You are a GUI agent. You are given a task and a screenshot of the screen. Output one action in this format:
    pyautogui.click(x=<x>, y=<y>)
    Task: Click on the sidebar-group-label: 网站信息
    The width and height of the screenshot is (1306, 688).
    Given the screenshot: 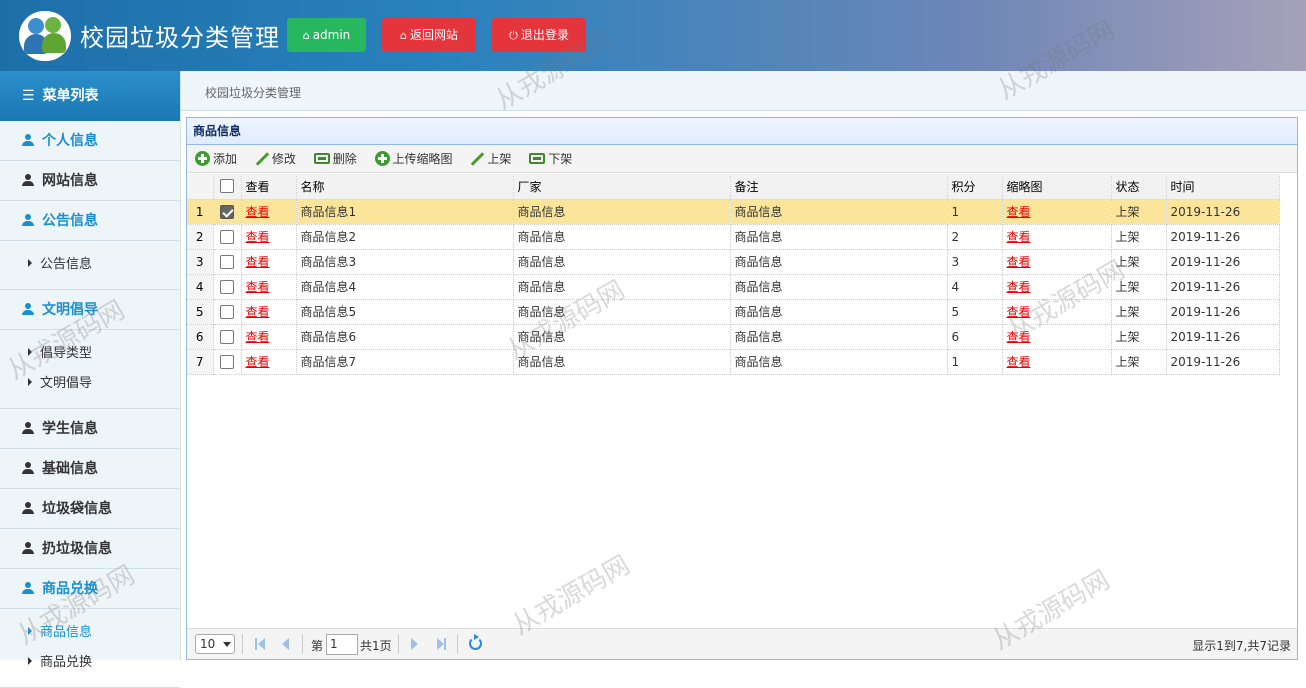 What is the action you would take?
    pyautogui.click(x=70, y=181)
    